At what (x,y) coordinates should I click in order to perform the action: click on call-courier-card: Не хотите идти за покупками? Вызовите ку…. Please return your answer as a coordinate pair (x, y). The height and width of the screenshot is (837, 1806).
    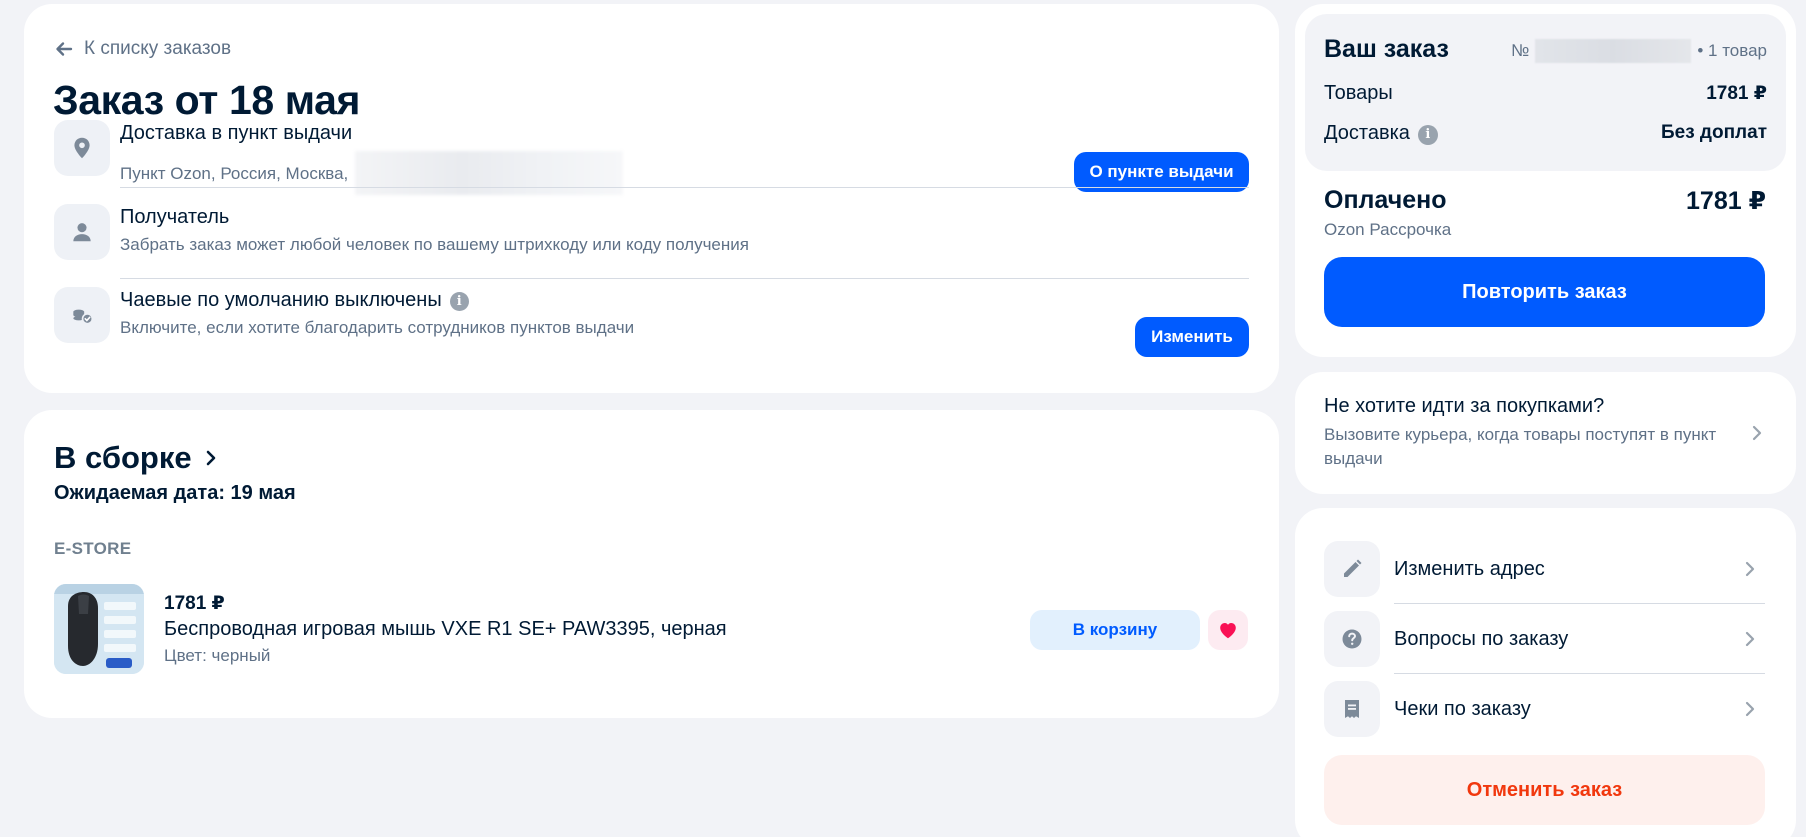
    Looking at the image, I should click on (1545, 433).